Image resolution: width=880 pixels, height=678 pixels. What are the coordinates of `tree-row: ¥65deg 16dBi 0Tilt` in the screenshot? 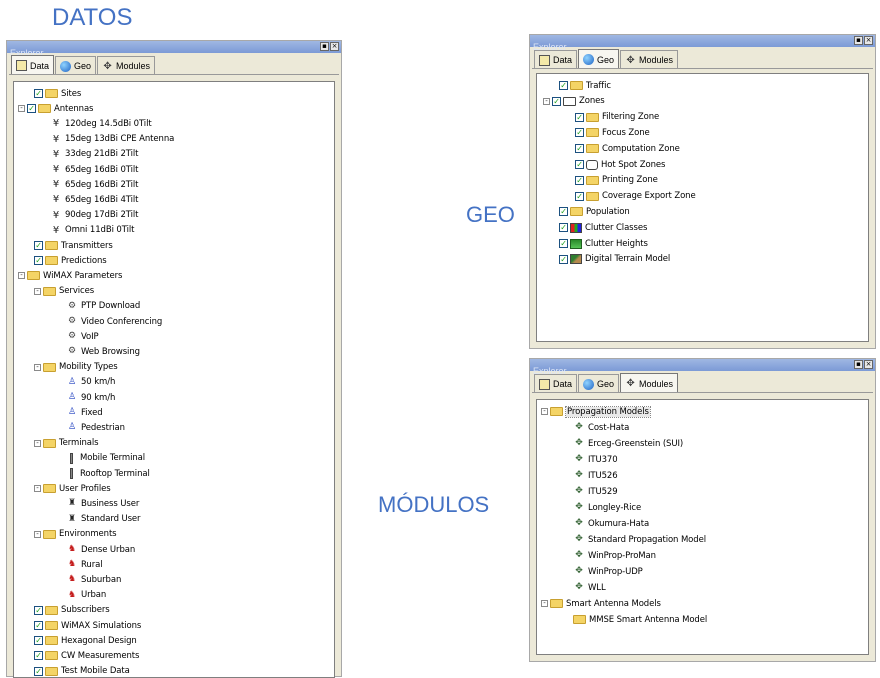 It's located at (94, 169).